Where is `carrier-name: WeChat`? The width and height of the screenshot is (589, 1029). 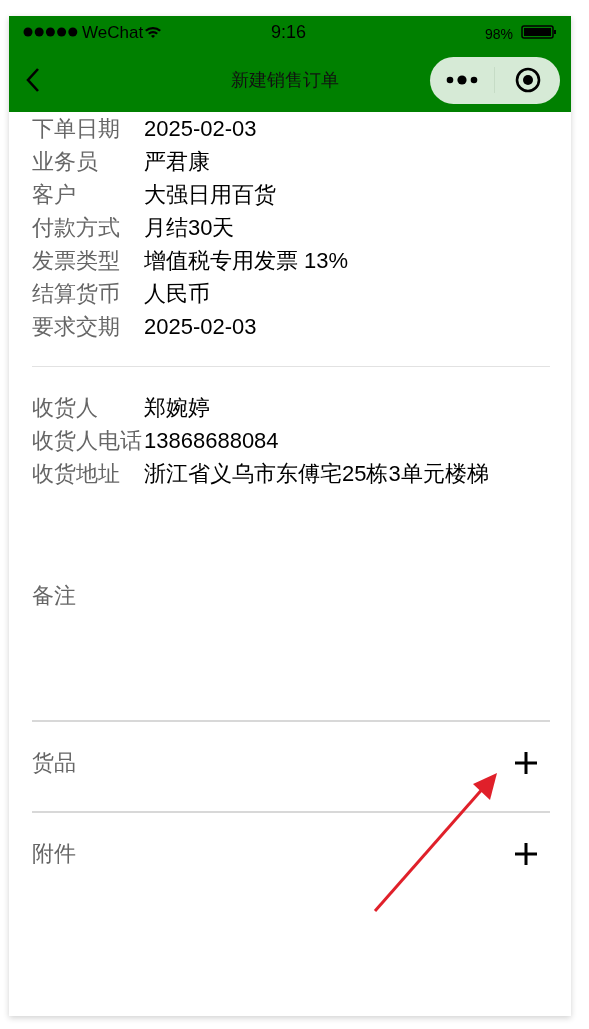
carrier-name: WeChat is located at coordinates (113, 32).